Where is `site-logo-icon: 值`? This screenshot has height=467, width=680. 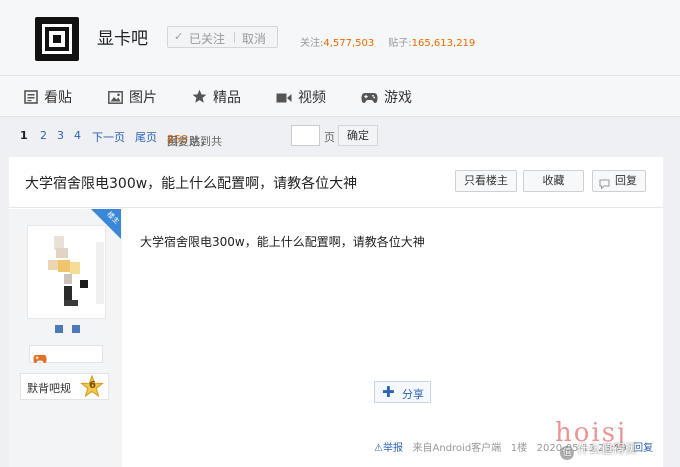
site-logo-icon: 值 is located at coordinates (567, 453).